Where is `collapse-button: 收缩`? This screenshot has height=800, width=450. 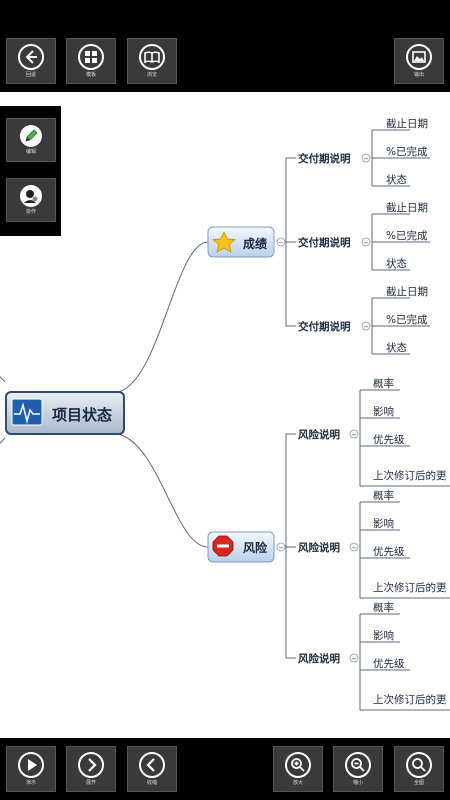 collapse-button: 收缩 is located at coordinates (152, 769).